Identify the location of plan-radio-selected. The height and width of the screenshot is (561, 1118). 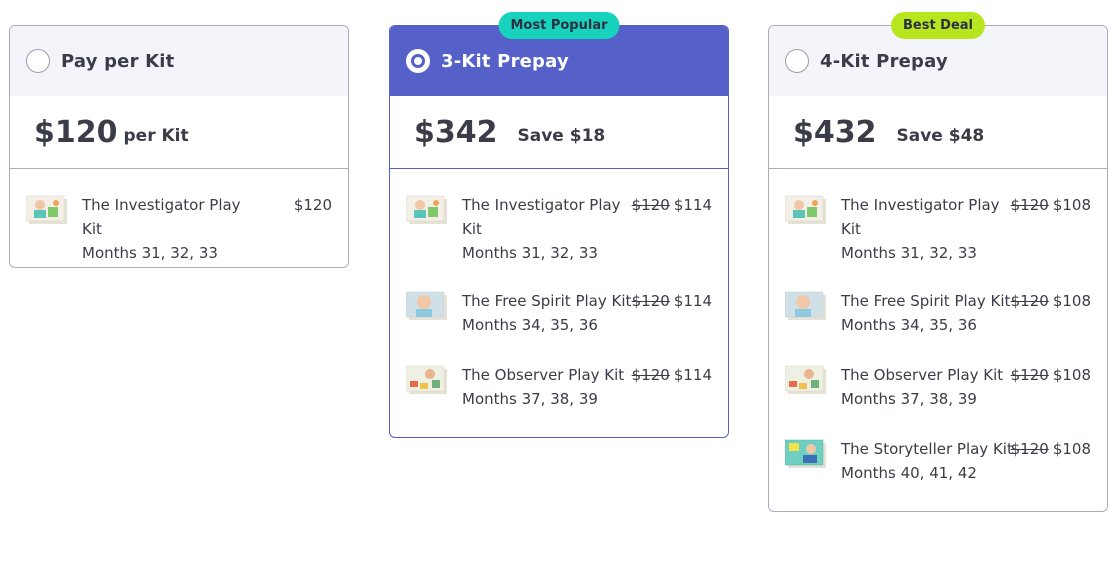
(418, 61).